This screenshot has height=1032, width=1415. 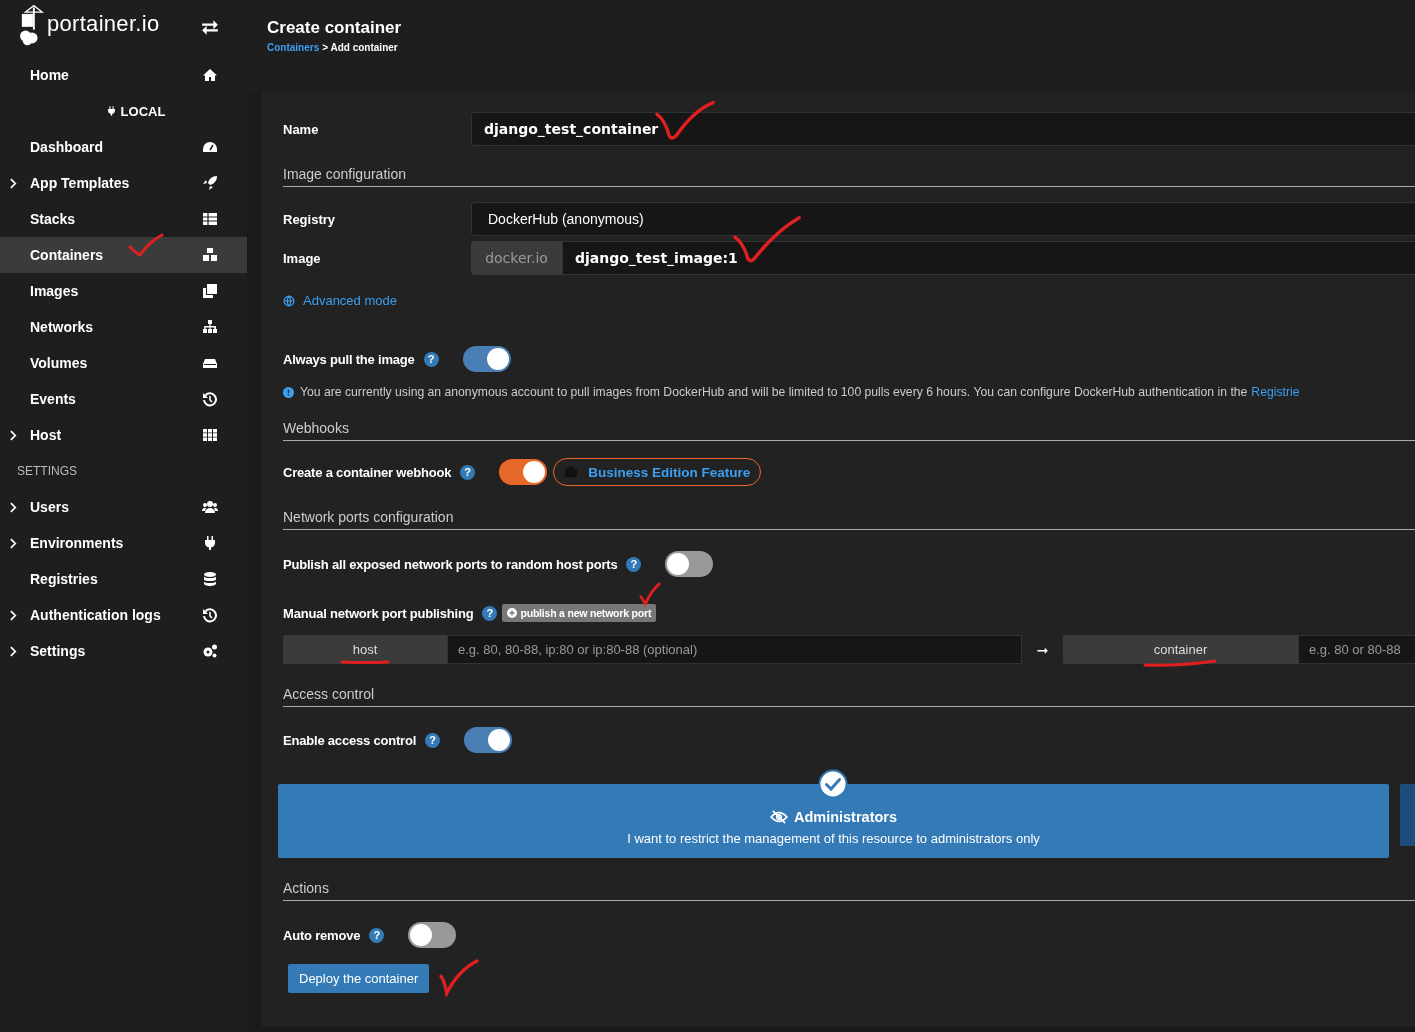 I want to click on container-label: container, so click(x=1180, y=649).